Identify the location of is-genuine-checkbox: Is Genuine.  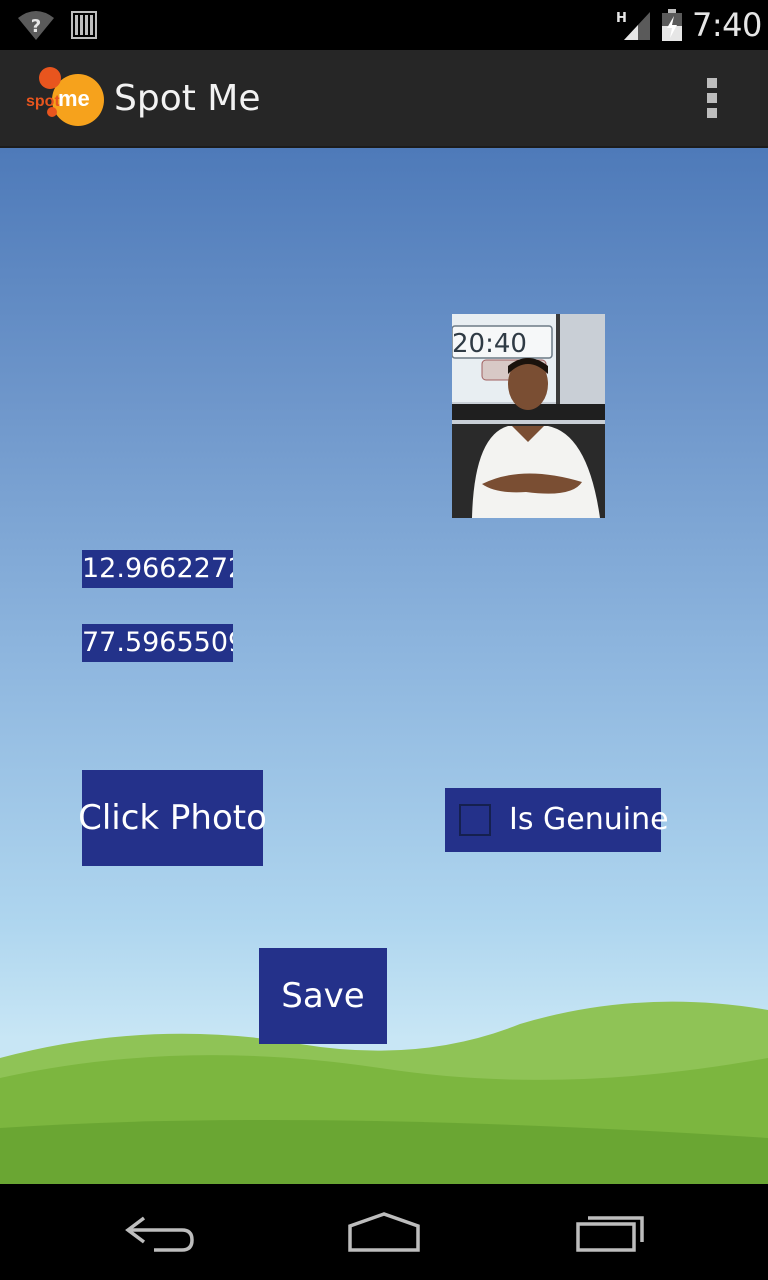
(557, 820).